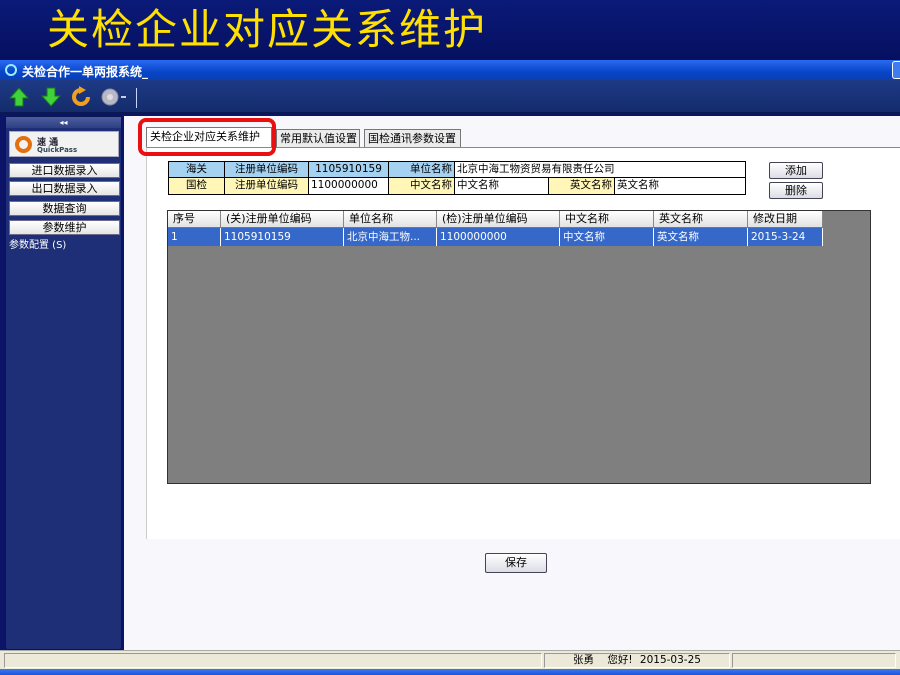 The width and height of the screenshot is (900, 675). What do you see at coordinates (64, 170) in the screenshot?
I see `sidebar-item-import-entry: 进口数据录入` at bounding box center [64, 170].